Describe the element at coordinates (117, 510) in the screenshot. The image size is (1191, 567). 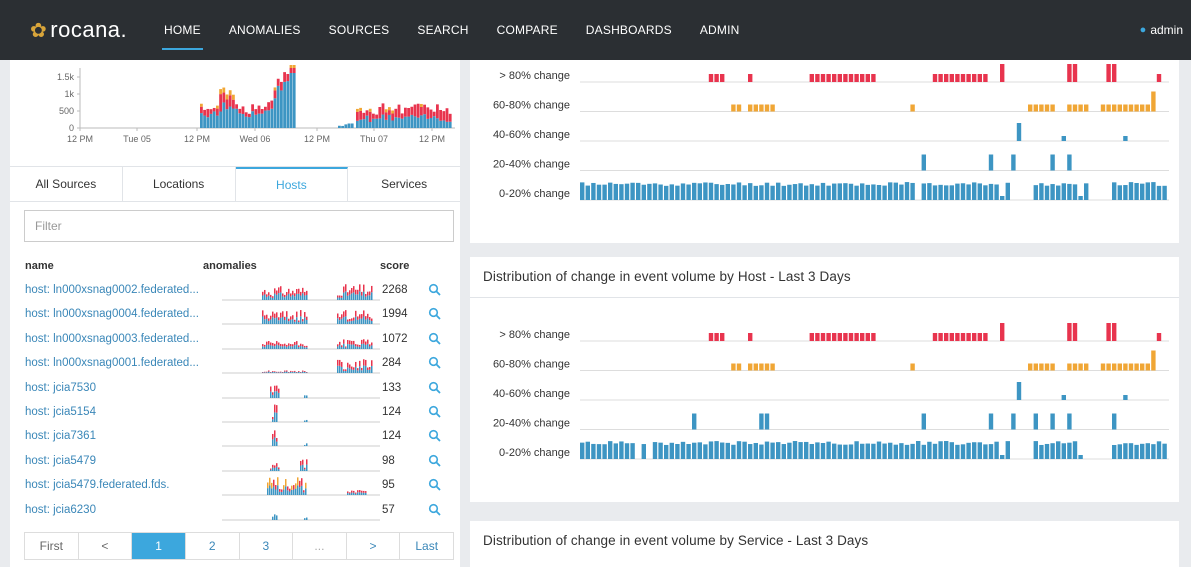
I see `host-link: host: jcia6230` at that location.